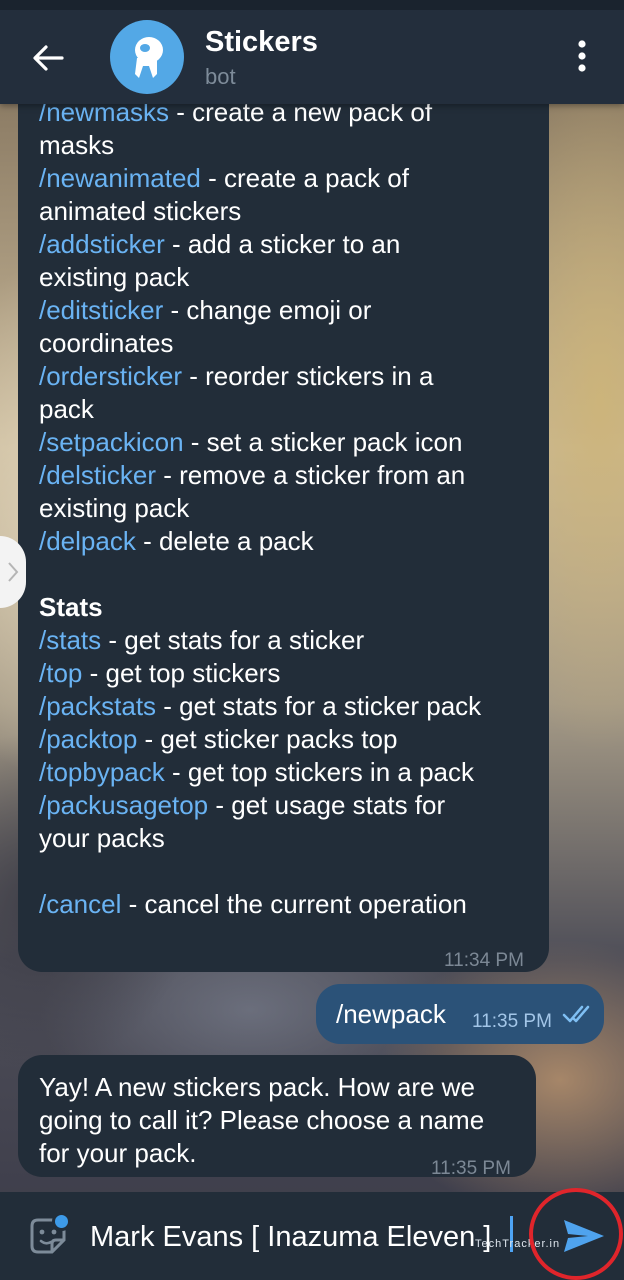 The height and width of the screenshot is (1280, 624). Describe the element at coordinates (582, 56) in the screenshot. I see `more-vertical-icon` at that location.